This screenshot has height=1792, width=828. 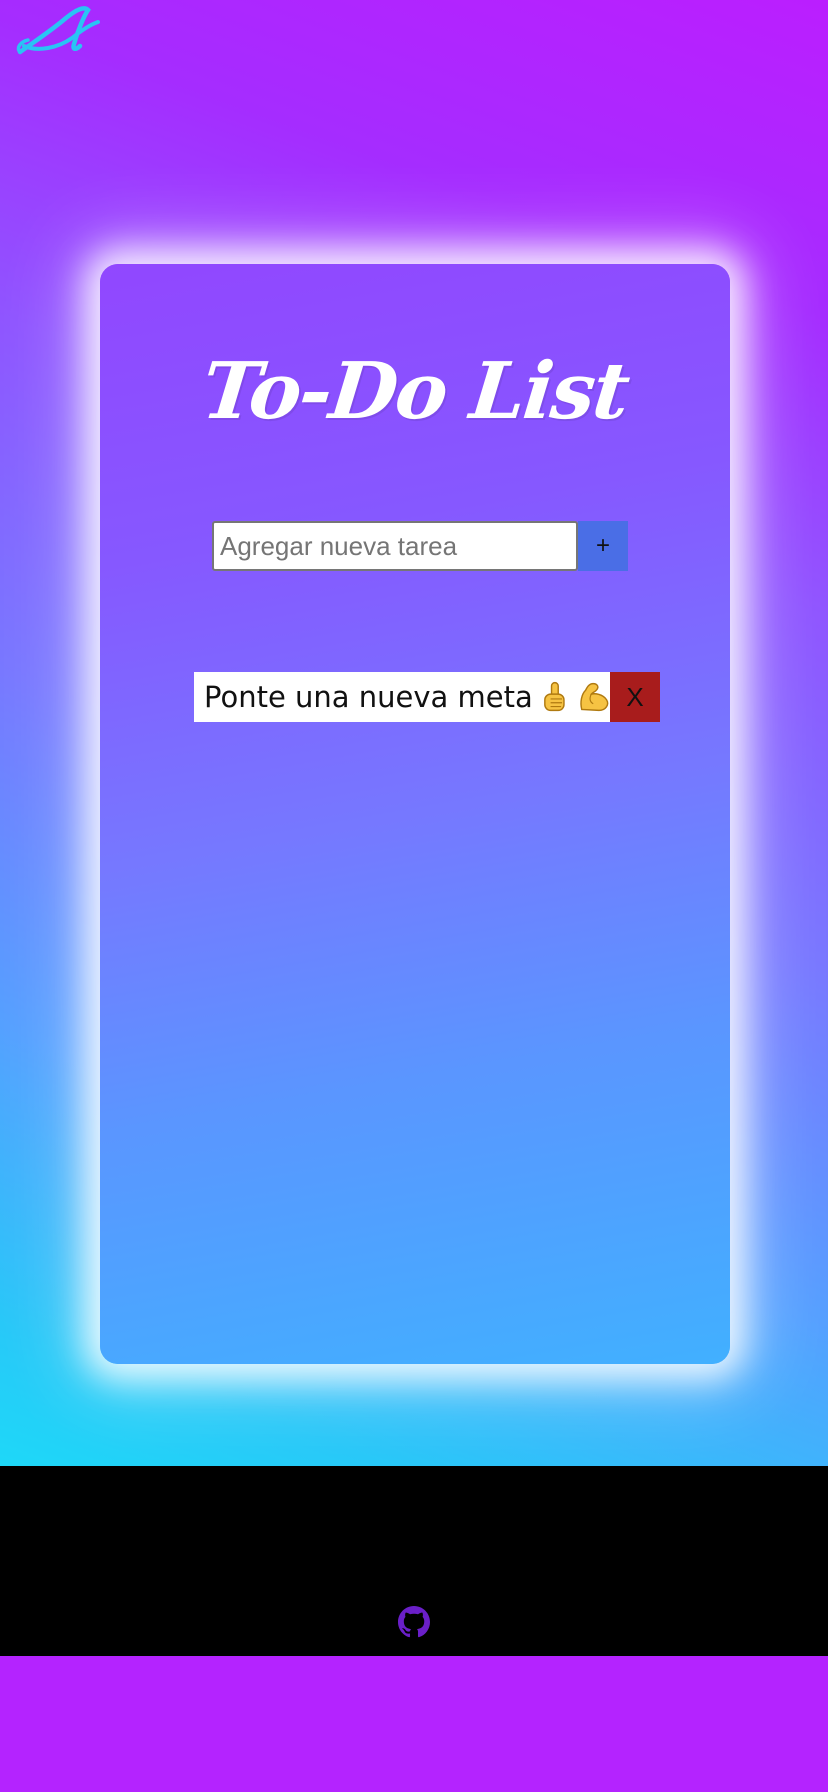 I want to click on page-title: To-Do List, so click(x=415, y=391).